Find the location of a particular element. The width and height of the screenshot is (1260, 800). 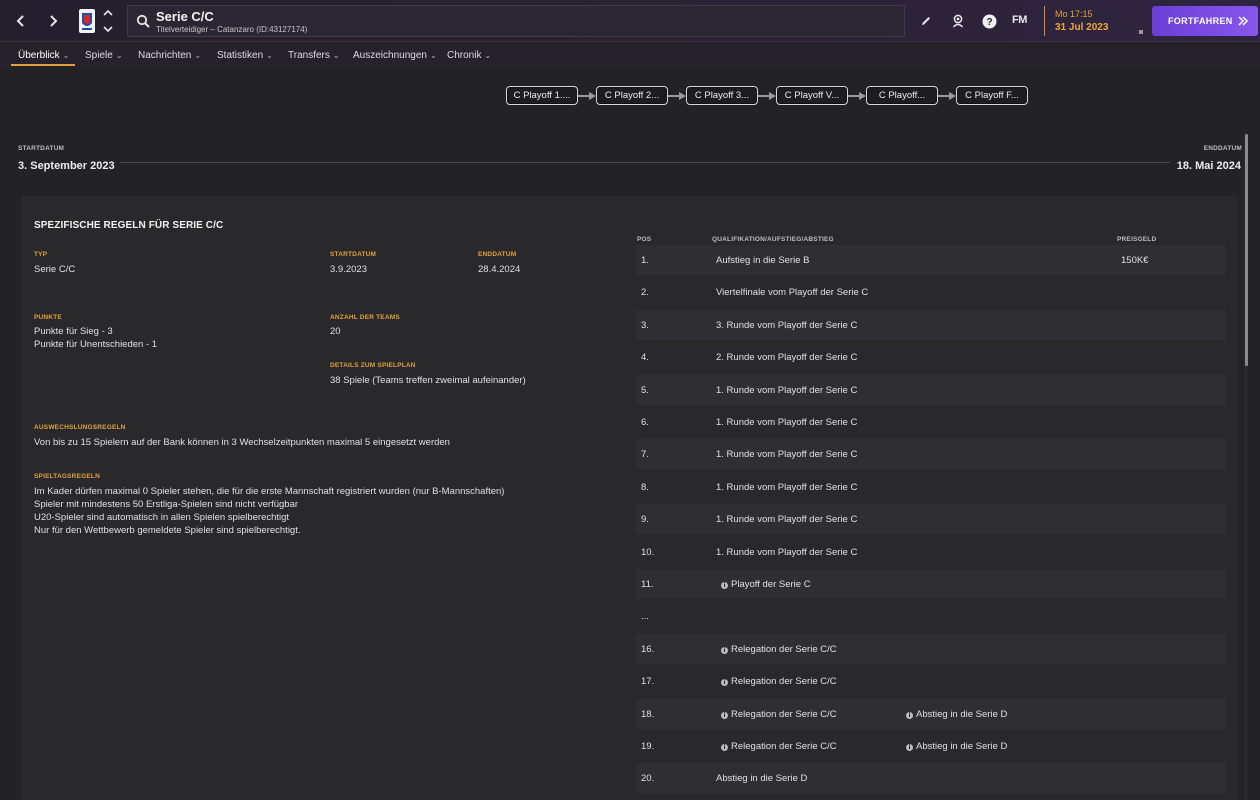

table-row: 16. i Relegation der Serie C/C is located at coordinates (931, 648).